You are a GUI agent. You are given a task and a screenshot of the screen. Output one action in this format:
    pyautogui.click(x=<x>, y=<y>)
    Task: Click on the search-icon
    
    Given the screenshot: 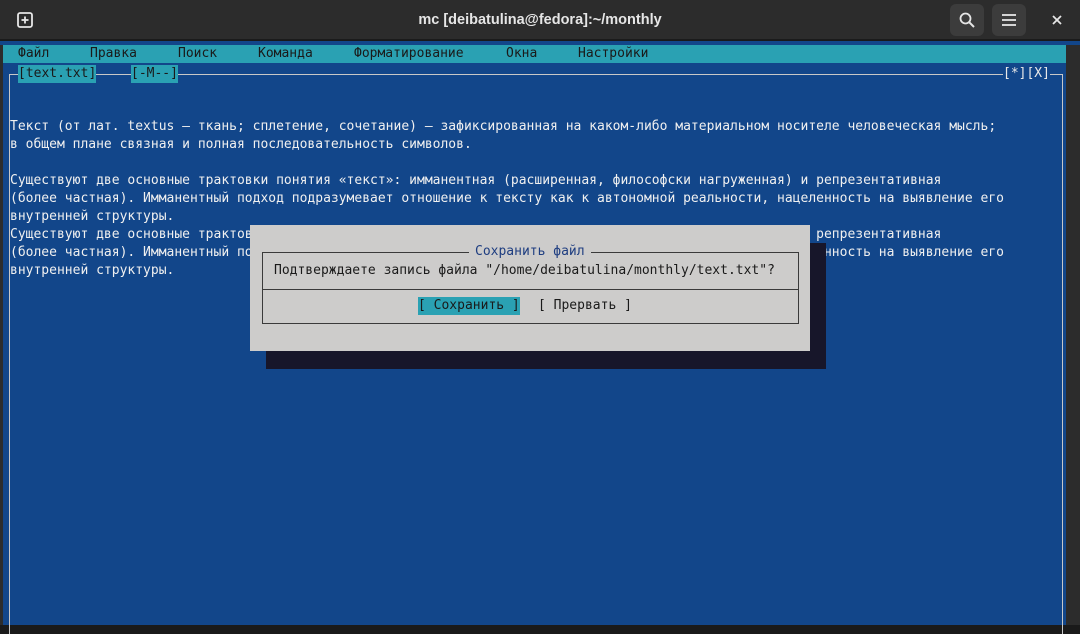 What is the action you would take?
    pyautogui.click(x=967, y=20)
    